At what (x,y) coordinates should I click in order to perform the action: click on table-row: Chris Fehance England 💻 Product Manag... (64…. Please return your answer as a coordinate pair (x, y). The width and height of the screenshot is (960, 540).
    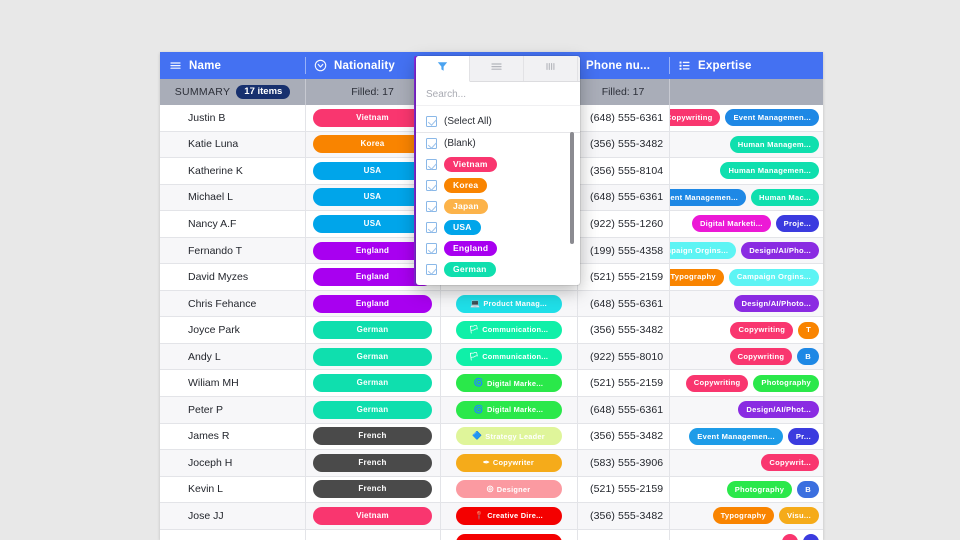
    Looking at the image, I should click on (491, 304).